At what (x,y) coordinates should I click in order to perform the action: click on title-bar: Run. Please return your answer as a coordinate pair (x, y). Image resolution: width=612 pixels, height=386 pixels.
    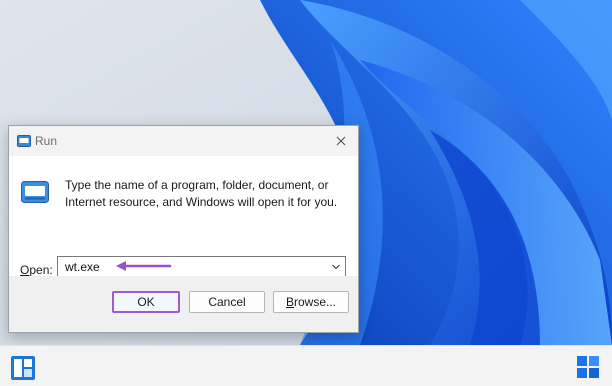
    Looking at the image, I should click on (183, 141).